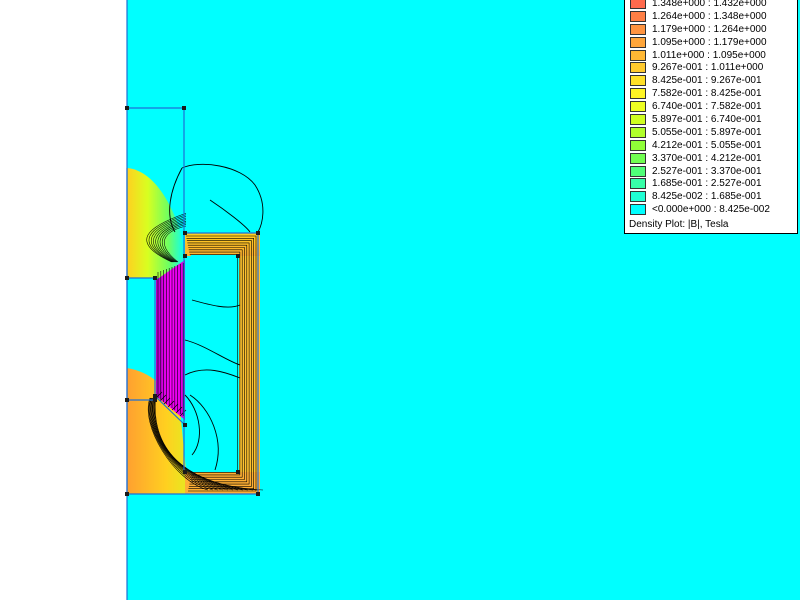 Image resolution: width=800 pixels, height=600 pixels. I want to click on legend-row: 9.267e-001 : 1.011e+000, so click(711, 67).